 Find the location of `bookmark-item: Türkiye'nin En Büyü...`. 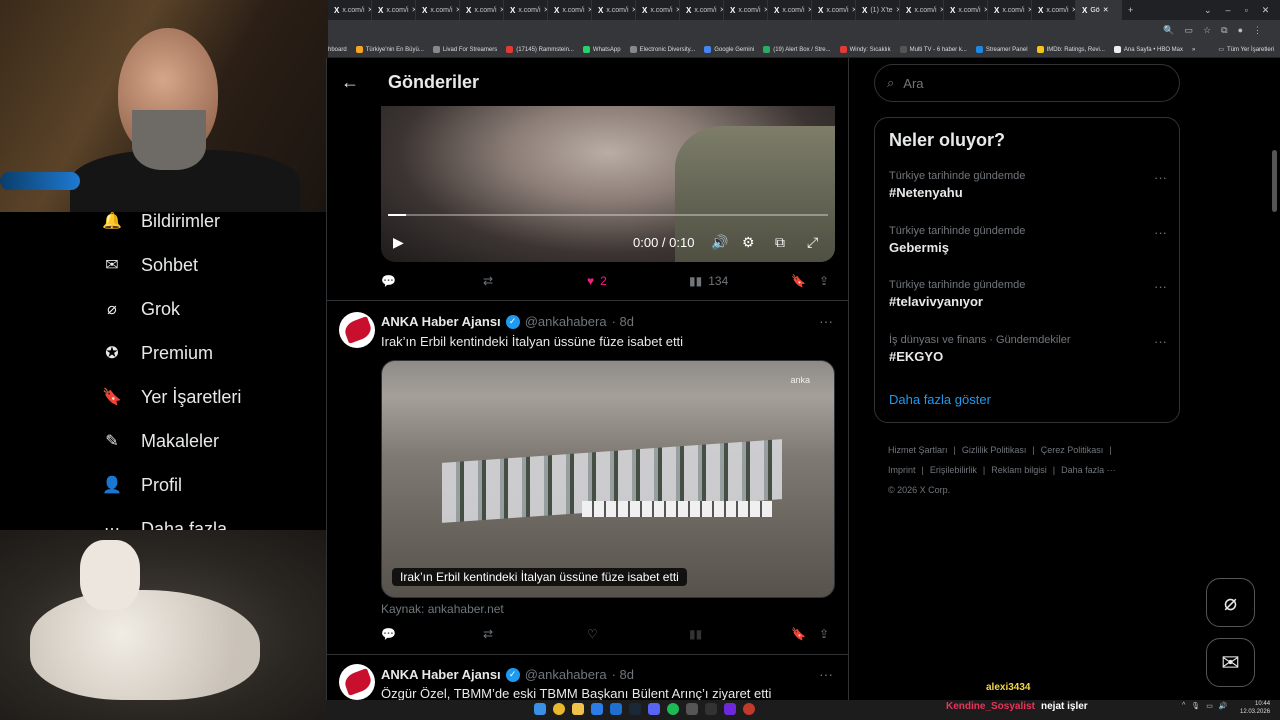

bookmark-item: Türkiye'nin En Büyü... is located at coordinates (389, 49).